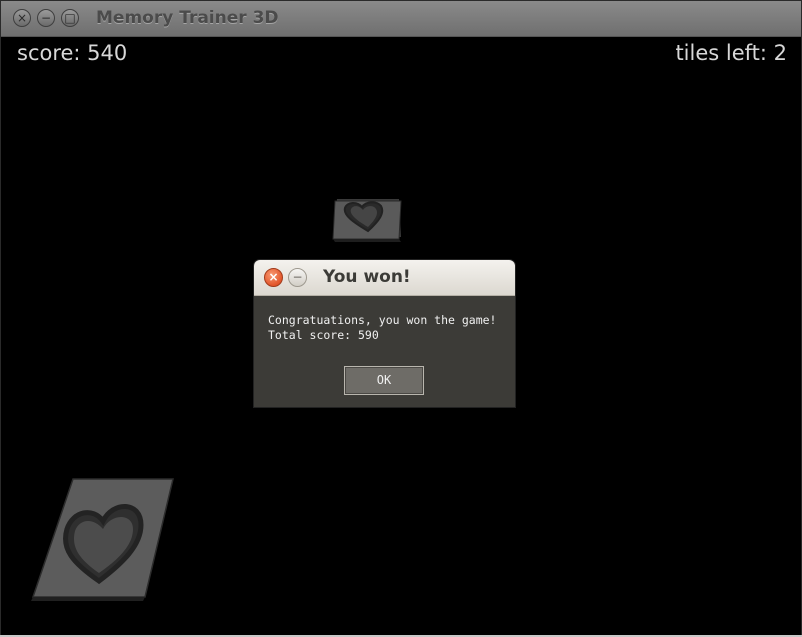 Image resolution: width=802 pixels, height=637 pixels. What do you see at coordinates (382, 320) in the screenshot?
I see `dialog-message-line: Congratuations, you won the game!` at bounding box center [382, 320].